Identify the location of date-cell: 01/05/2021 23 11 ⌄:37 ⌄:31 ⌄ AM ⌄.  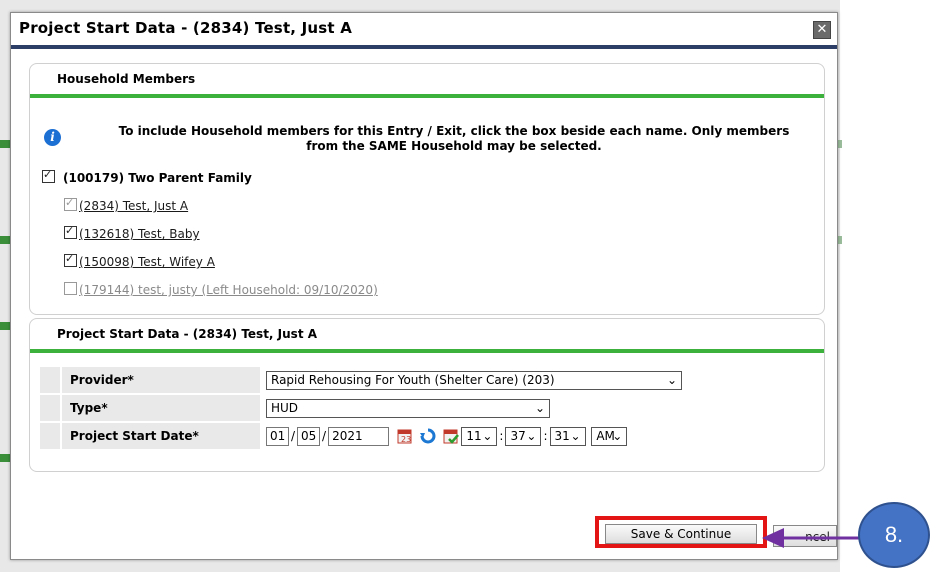
(537, 436).